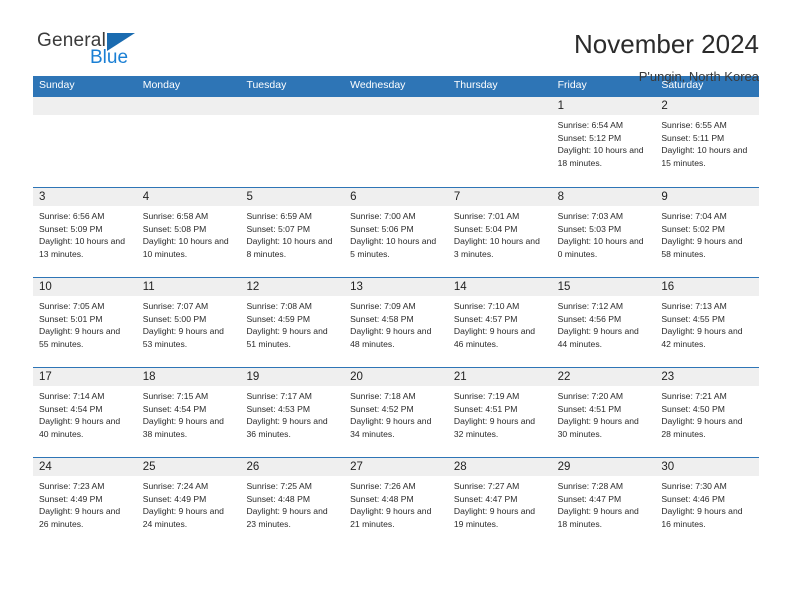 The height and width of the screenshot is (612, 792). What do you see at coordinates (499, 467) in the screenshot?
I see `day-number: 28` at bounding box center [499, 467].